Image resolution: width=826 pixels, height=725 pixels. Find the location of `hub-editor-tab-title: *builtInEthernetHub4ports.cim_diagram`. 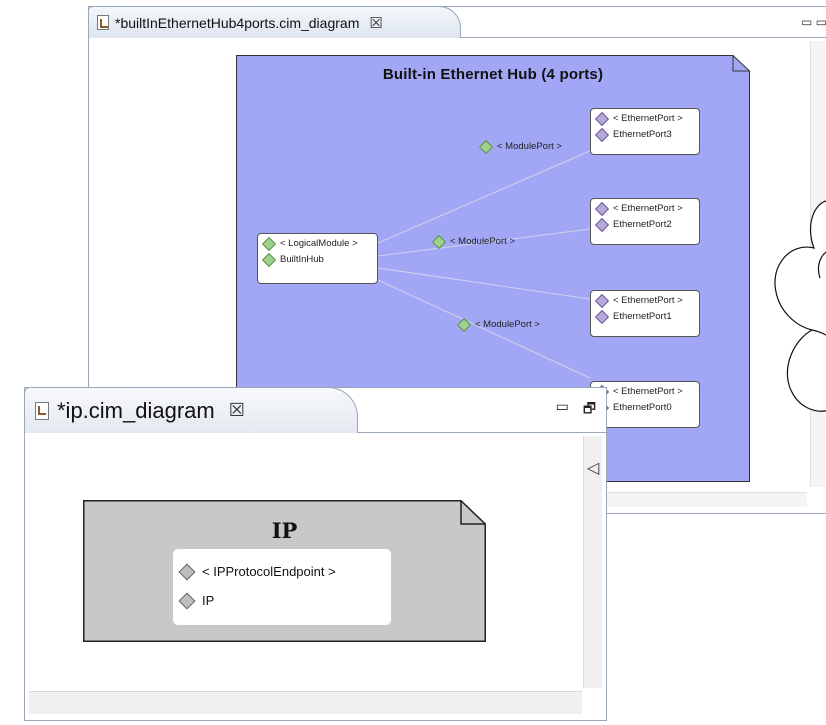

hub-editor-tab-title: *builtInEthernetHub4ports.cim_diagram is located at coordinates (237, 22).